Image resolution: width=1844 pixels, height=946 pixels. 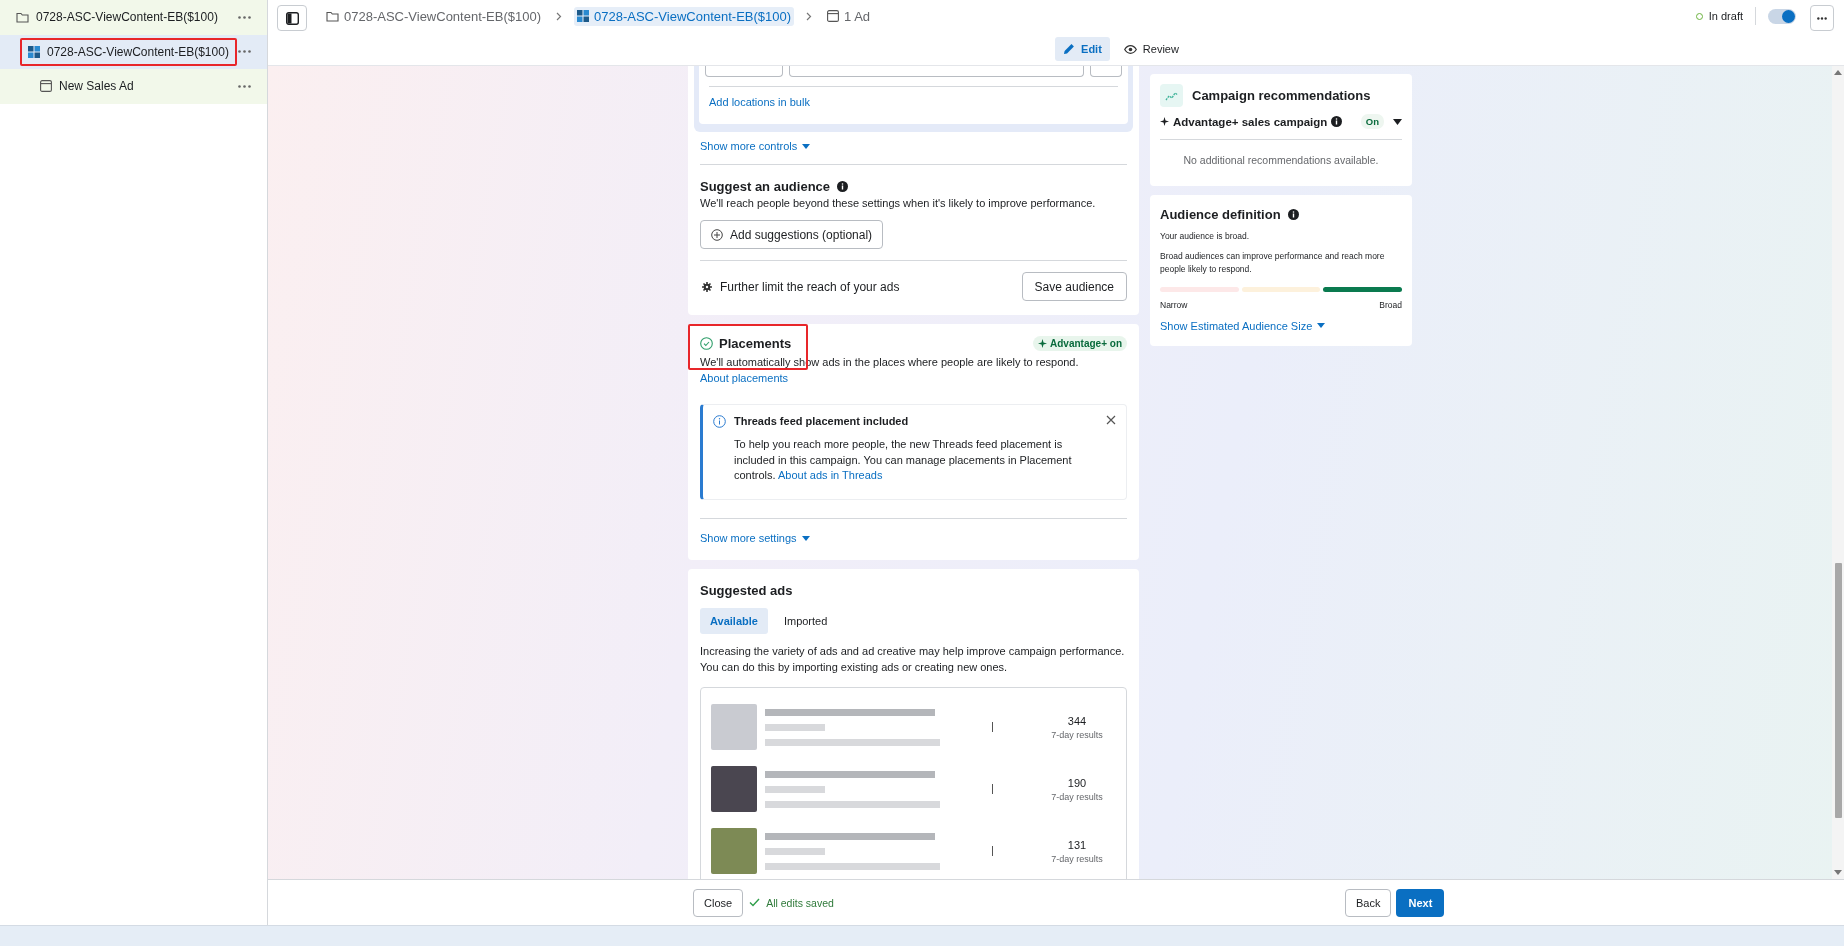 I want to click on suggested-ads-description: Increasing the variety of ads and ad creative may help improve campaign performance. You can do this by importing existing ads or creating new ones., so click(x=913, y=659).